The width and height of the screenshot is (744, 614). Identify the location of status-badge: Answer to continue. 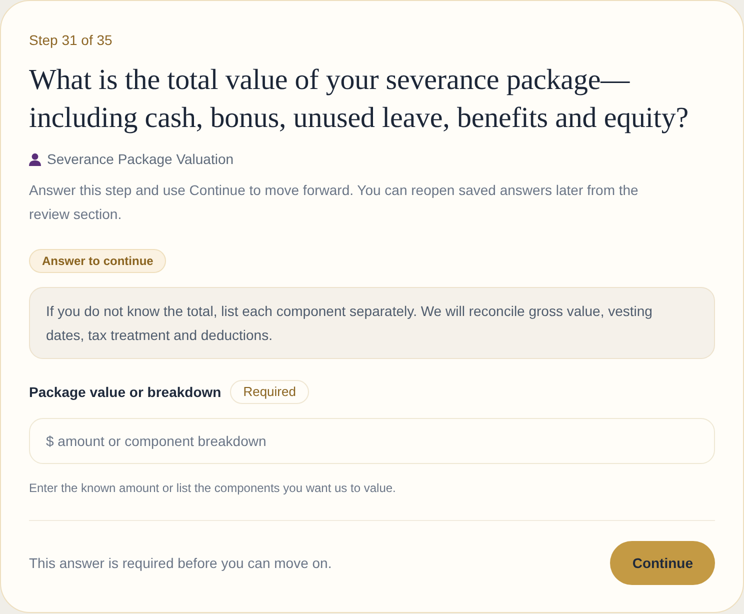
(97, 261).